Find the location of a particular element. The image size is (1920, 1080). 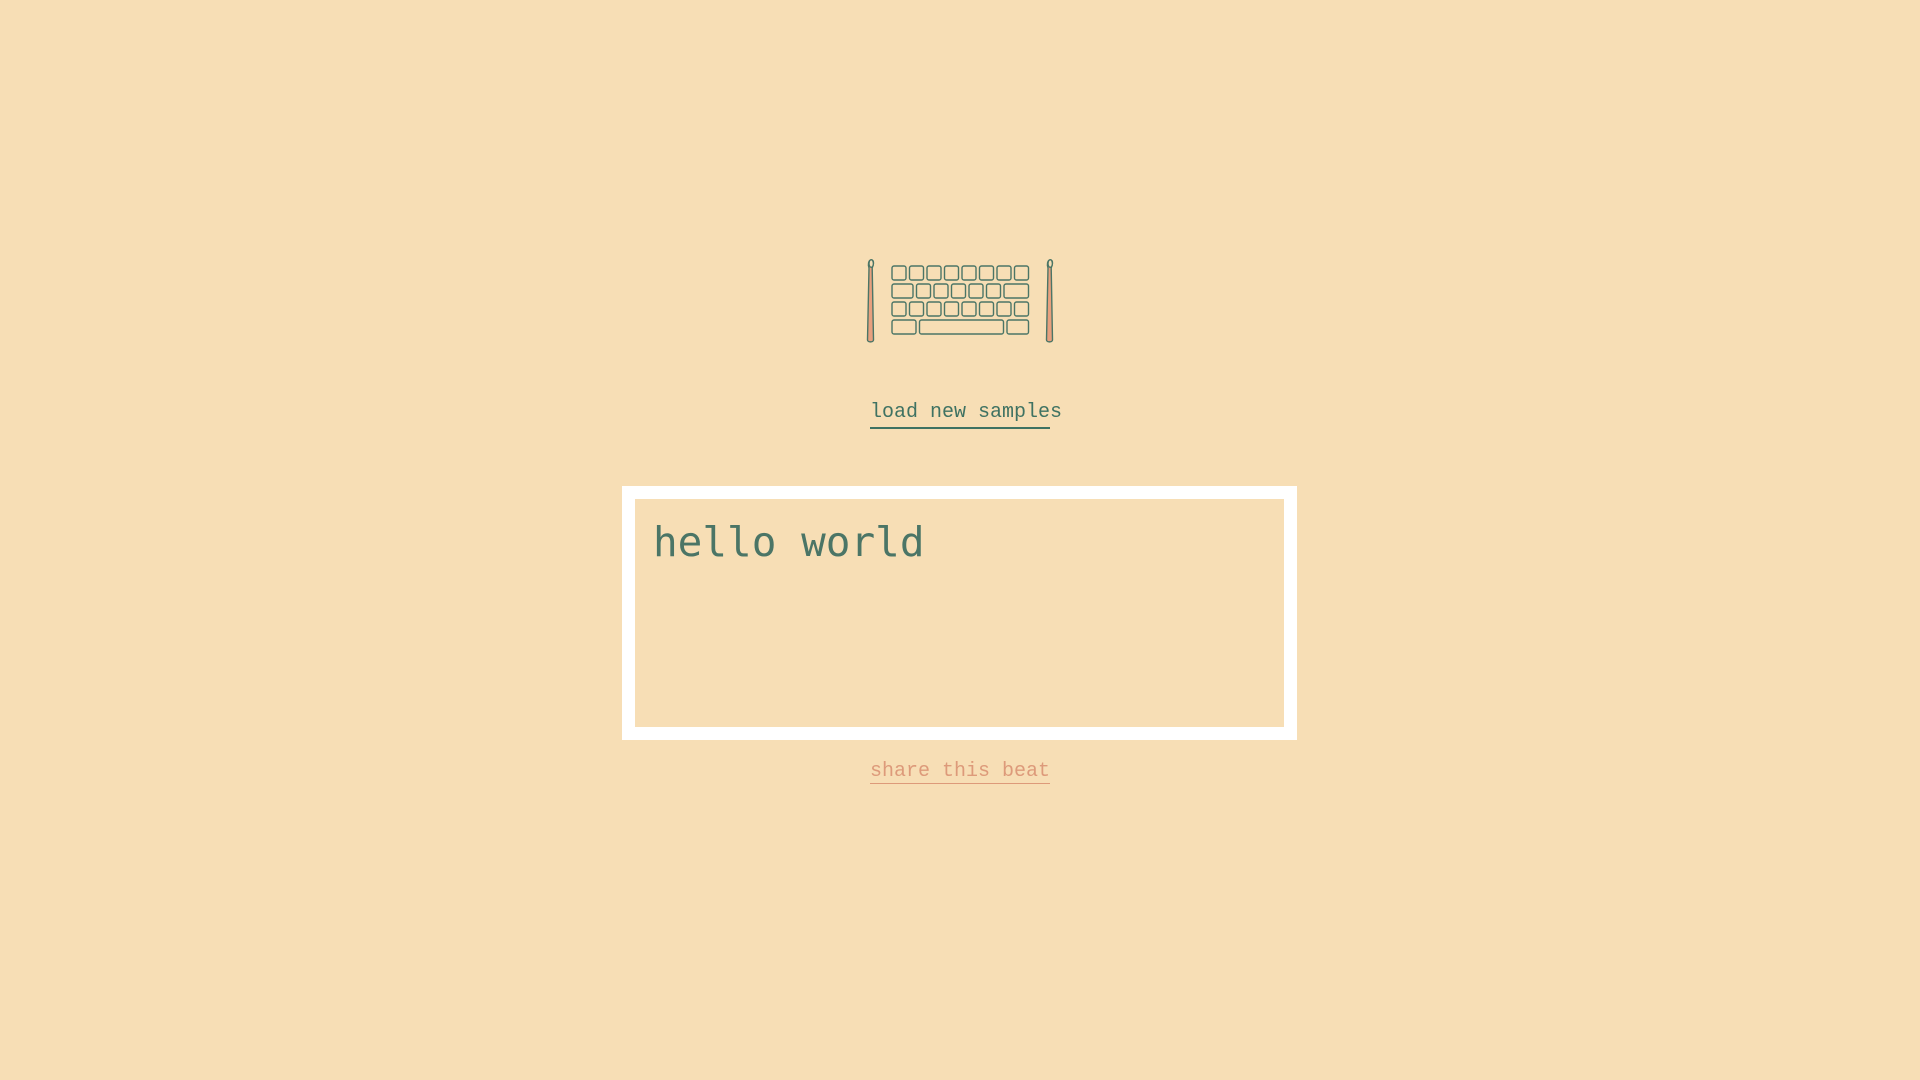

beat-text-editor-frame: hello world is located at coordinates (959, 613).